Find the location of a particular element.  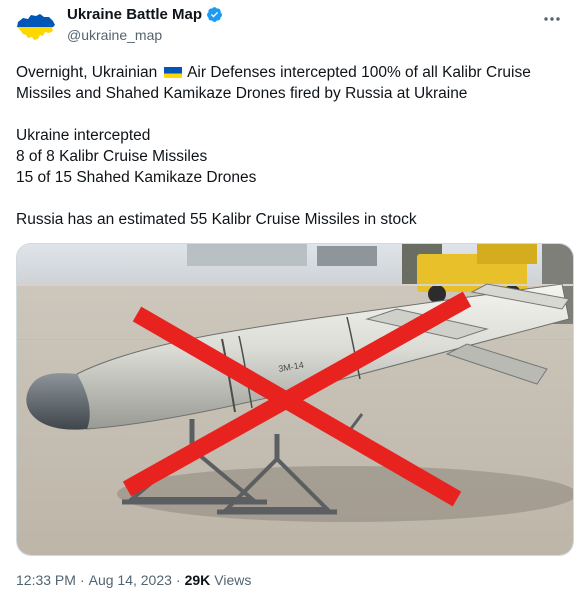

tweet-metadata: 12:33 PM · Aug 14, 2023 · 29K Views is located at coordinates (133, 580).